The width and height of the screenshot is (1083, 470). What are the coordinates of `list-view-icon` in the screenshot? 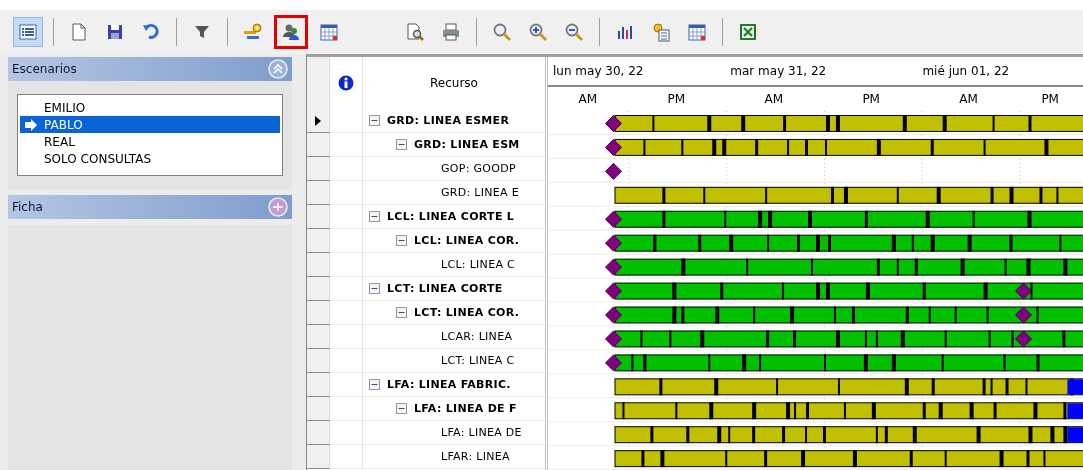 It's located at (28, 32).